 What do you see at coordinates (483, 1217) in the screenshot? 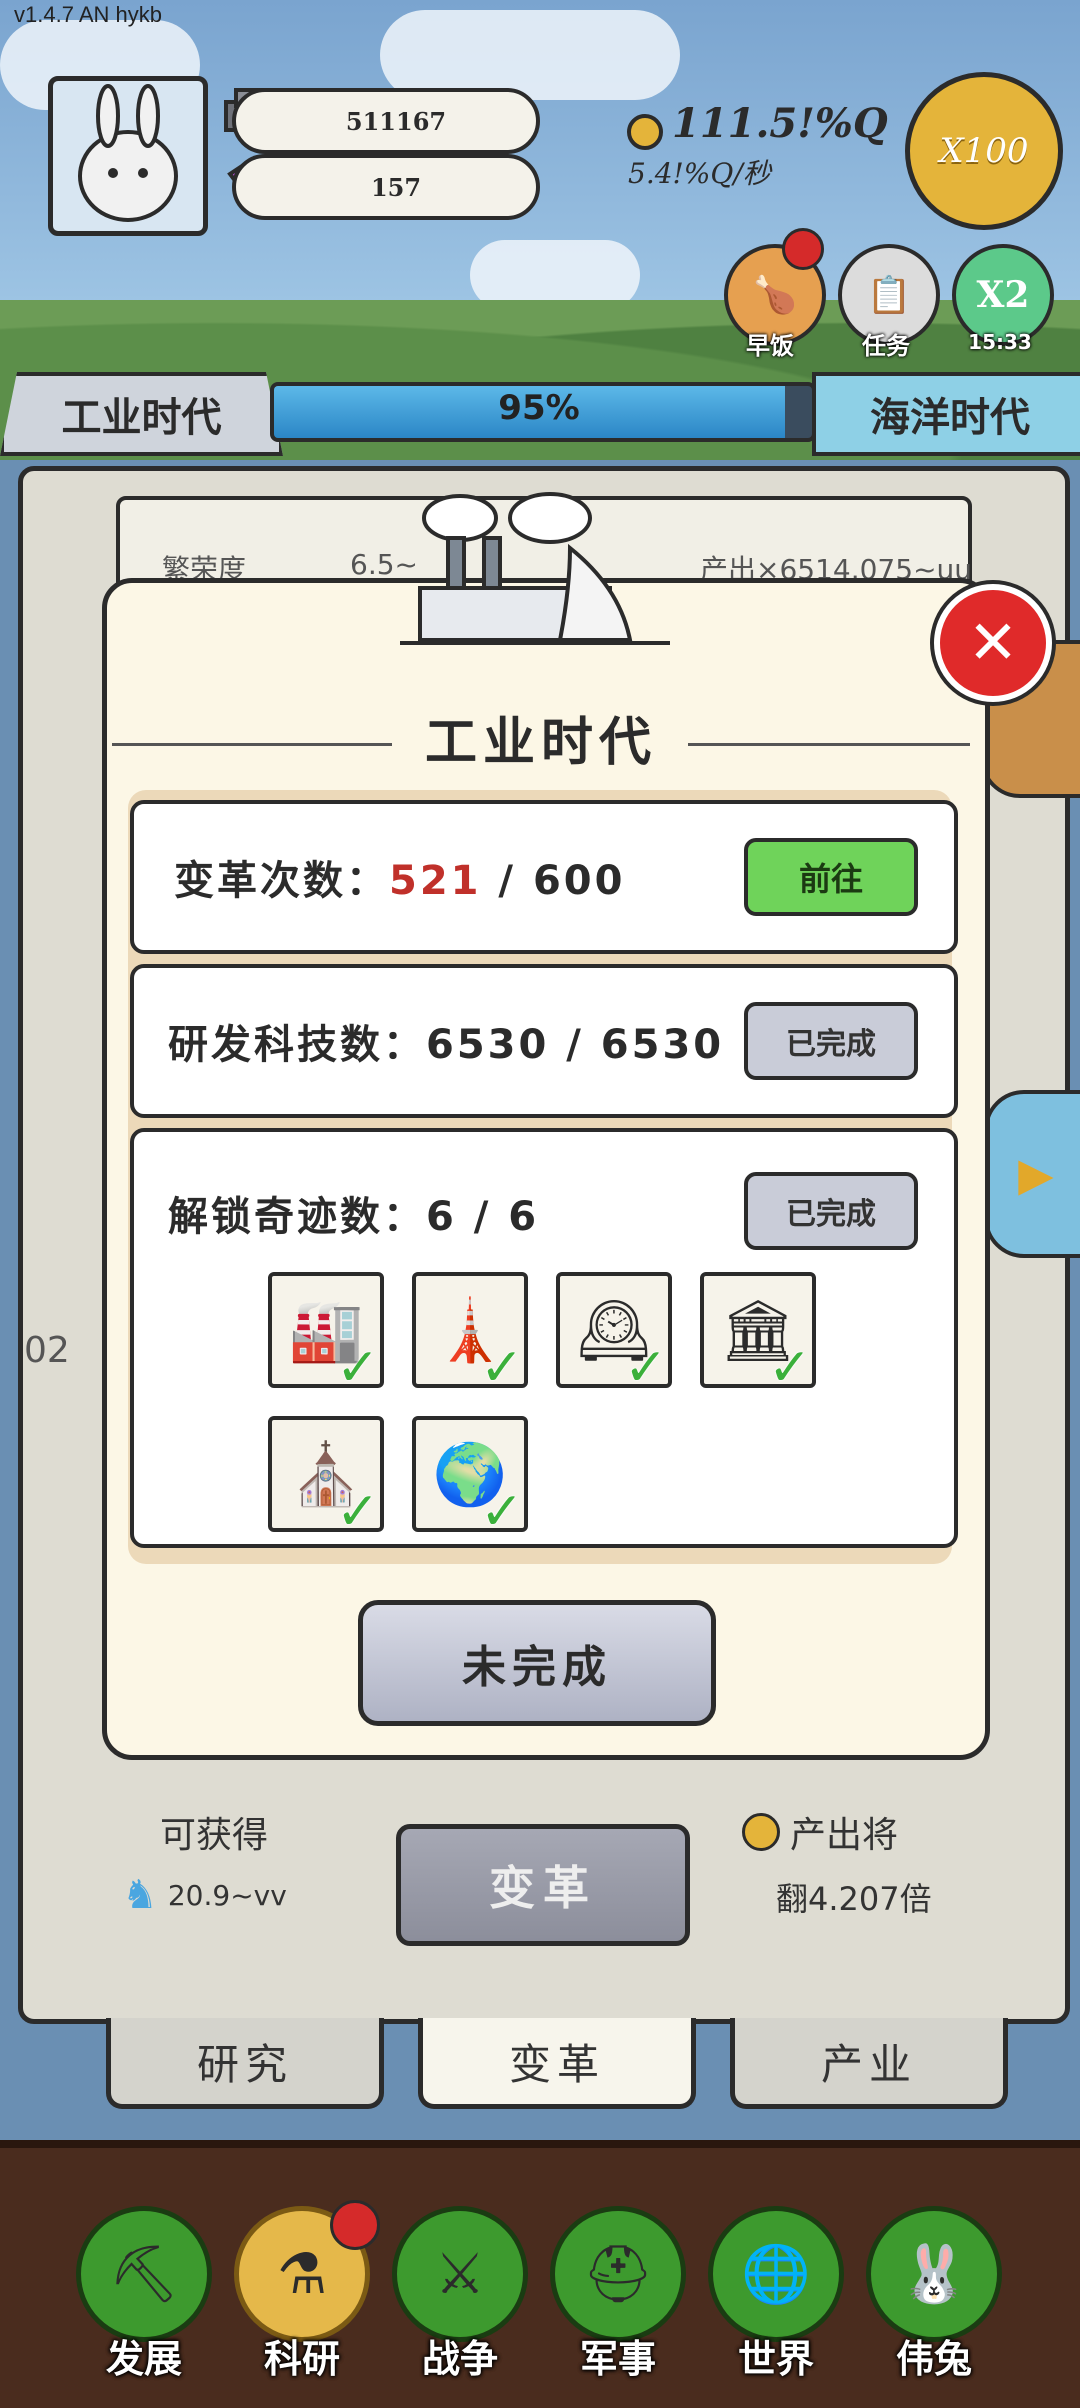
I see `wonders-count-value: 6 / 6` at bounding box center [483, 1217].